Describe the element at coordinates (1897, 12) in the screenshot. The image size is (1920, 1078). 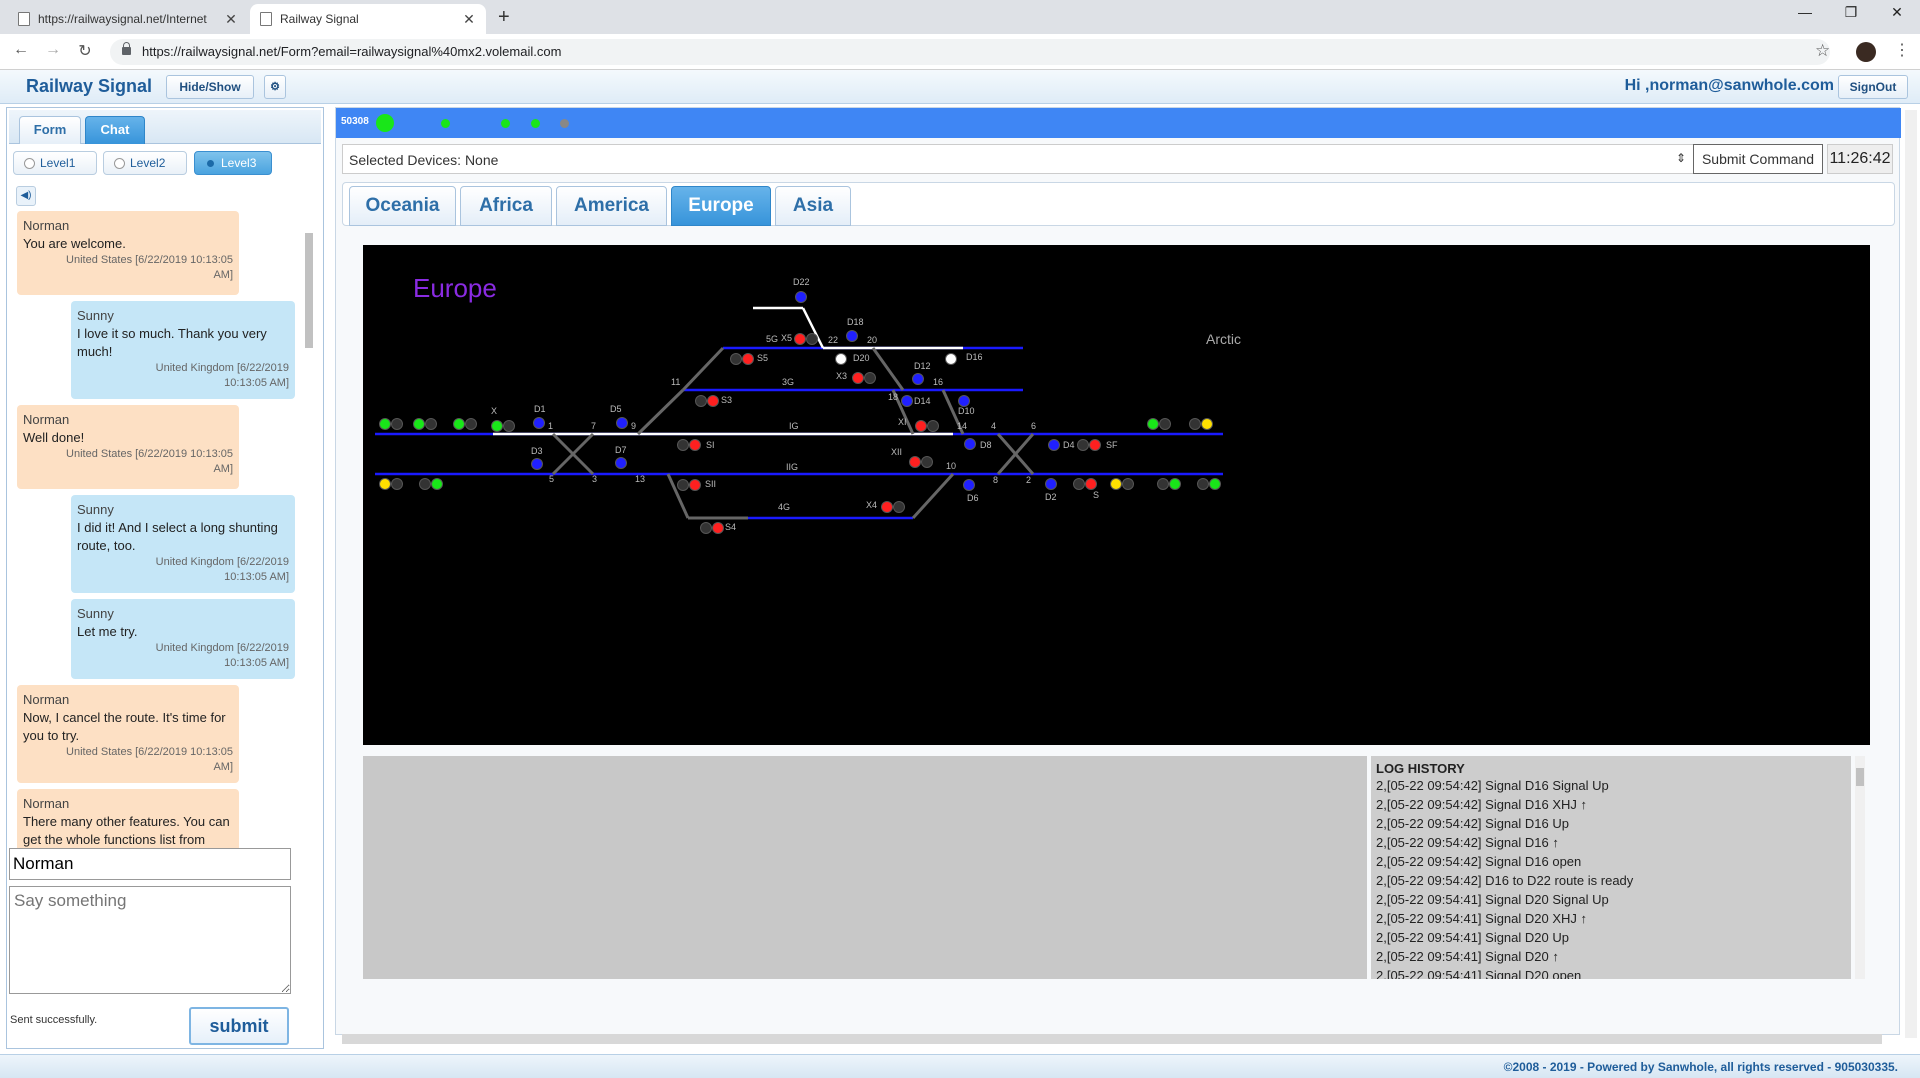
I see `window-close-icon: ✕` at that location.